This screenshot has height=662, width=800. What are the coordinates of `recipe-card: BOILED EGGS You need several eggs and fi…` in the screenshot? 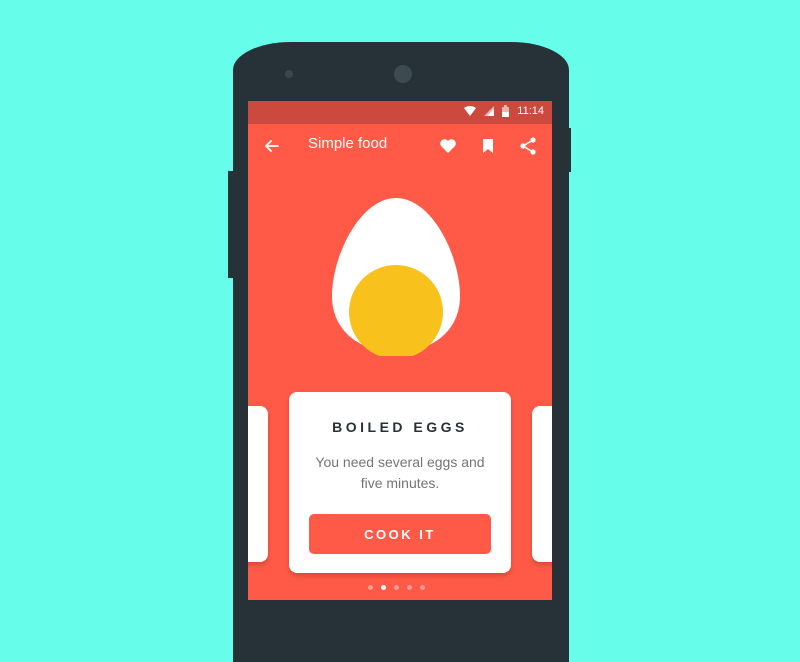 It's located at (400, 482).